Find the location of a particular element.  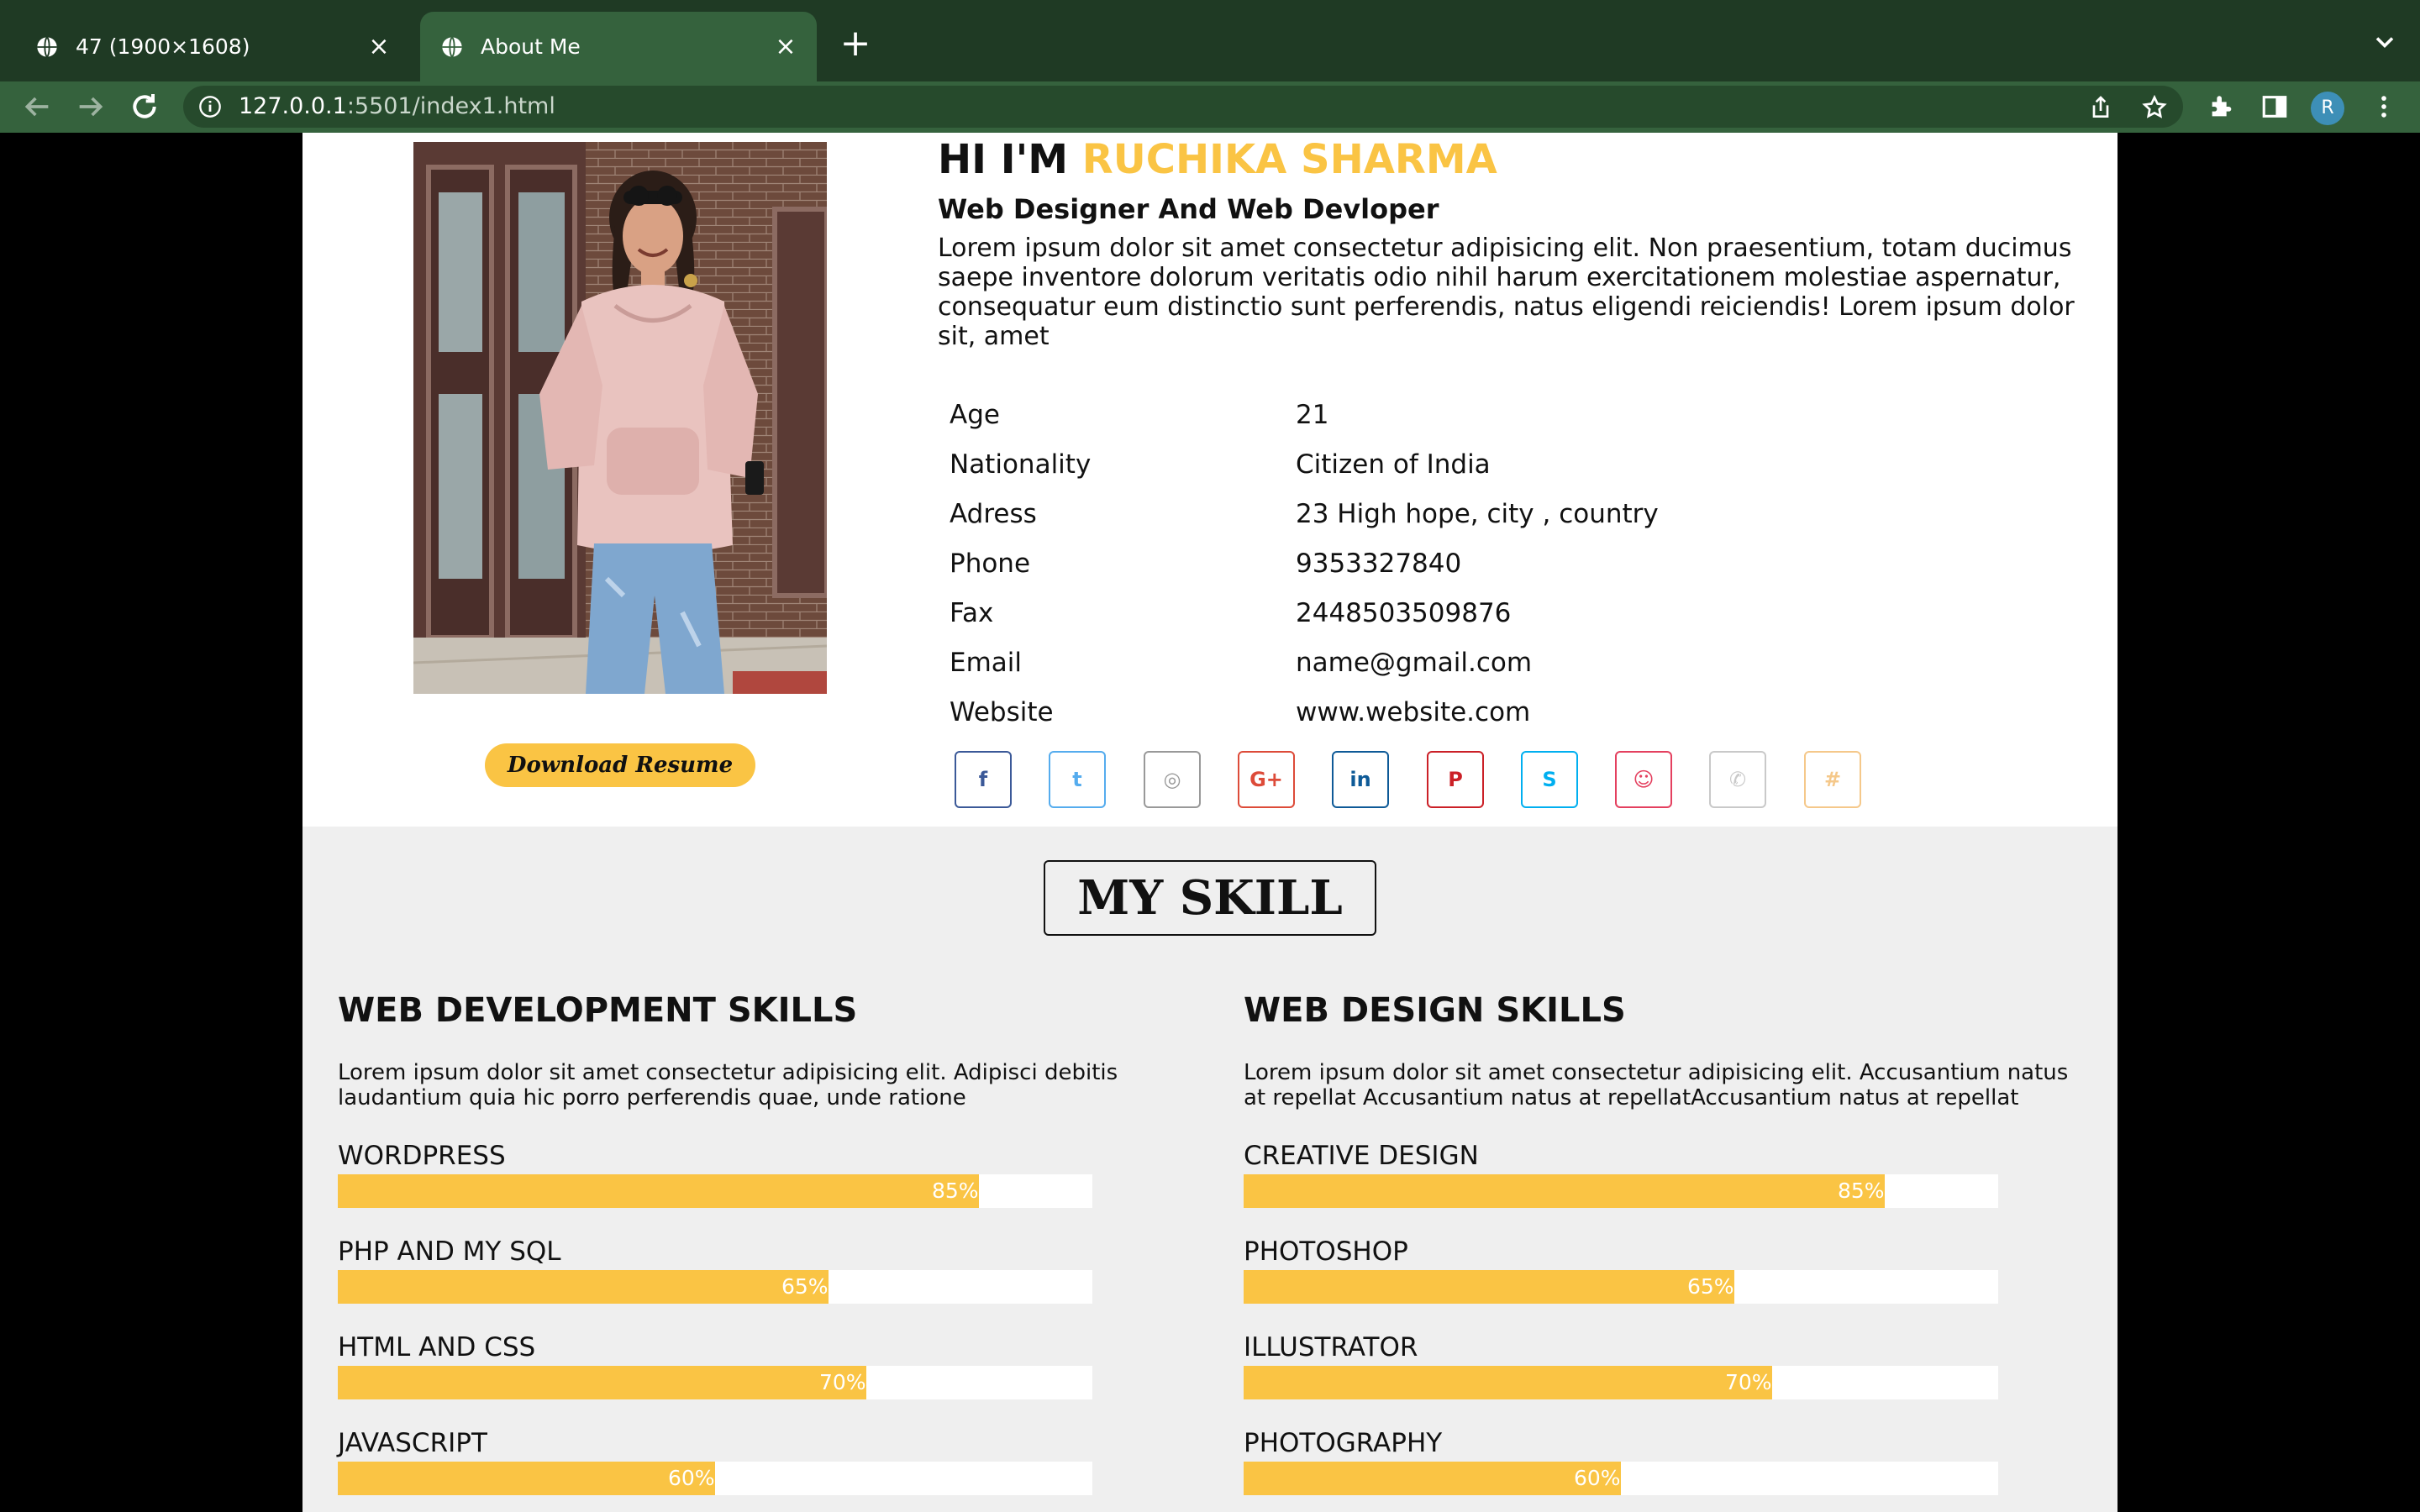

url-text: 127.0.0.1:5501/index1.html is located at coordinates (397, 106).